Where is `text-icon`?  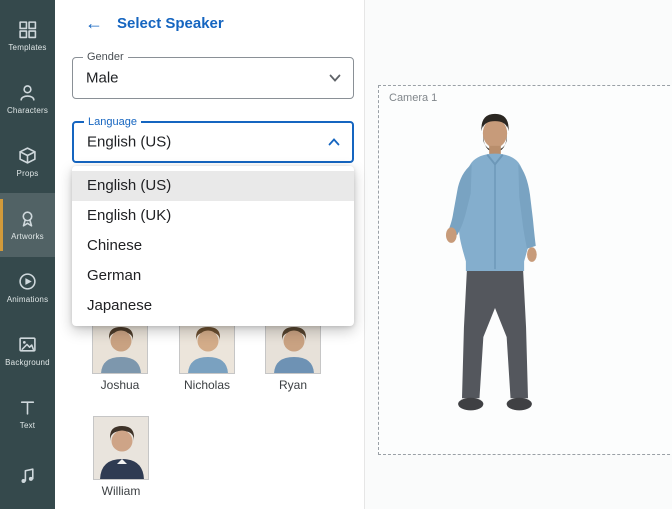
text-icon is located at coordinates (27, 408).